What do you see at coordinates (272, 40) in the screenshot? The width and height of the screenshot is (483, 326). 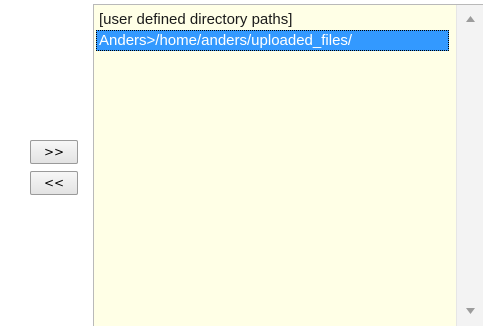 I see `list-item-selected-path: Anders>/home/anders/uploaded_files/` at bounding box center [272, 40].